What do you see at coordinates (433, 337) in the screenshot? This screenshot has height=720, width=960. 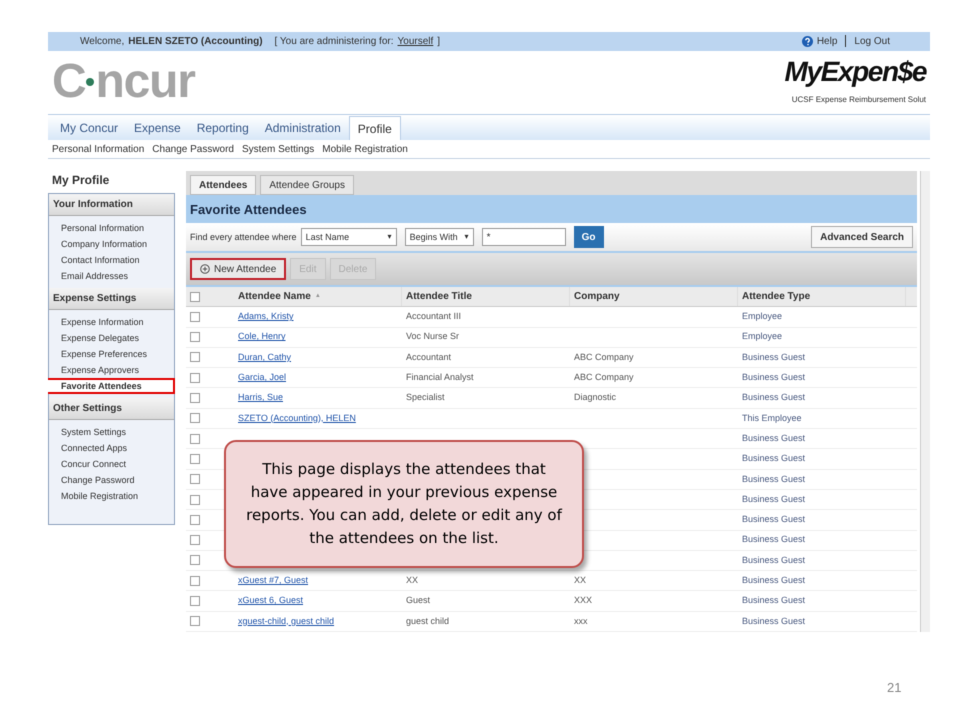 I see `table-cell-text: Voc Nurse Sr` at bounding box center [433, 337].